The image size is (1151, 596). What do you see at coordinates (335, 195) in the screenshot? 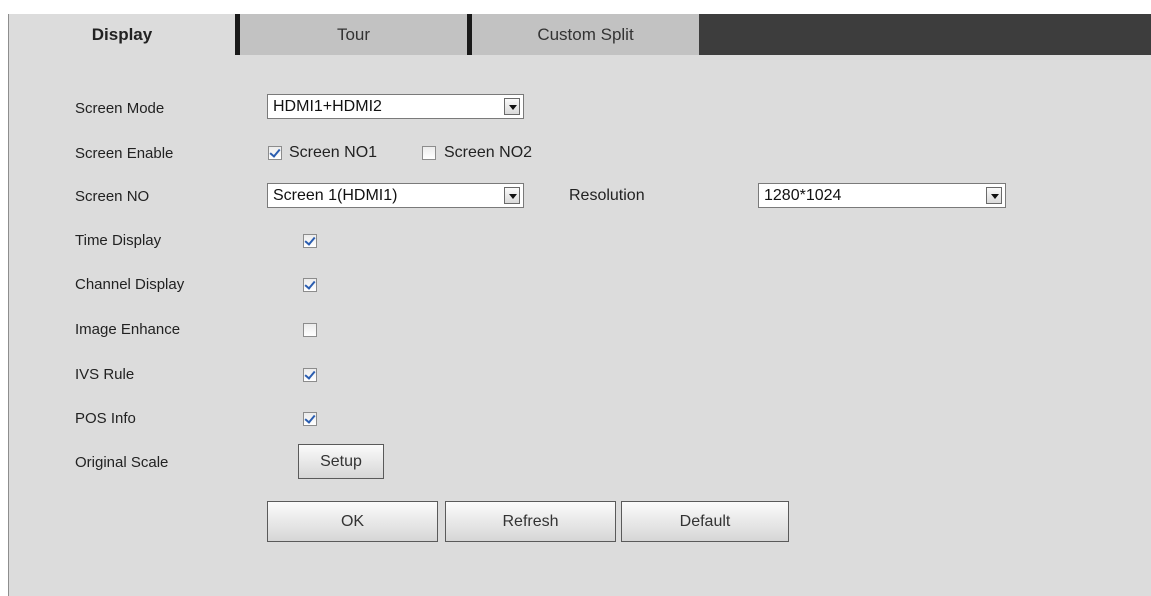
I see `screen-no-value: Screen 1(HDMI1)` at bounding box center [335, 195].